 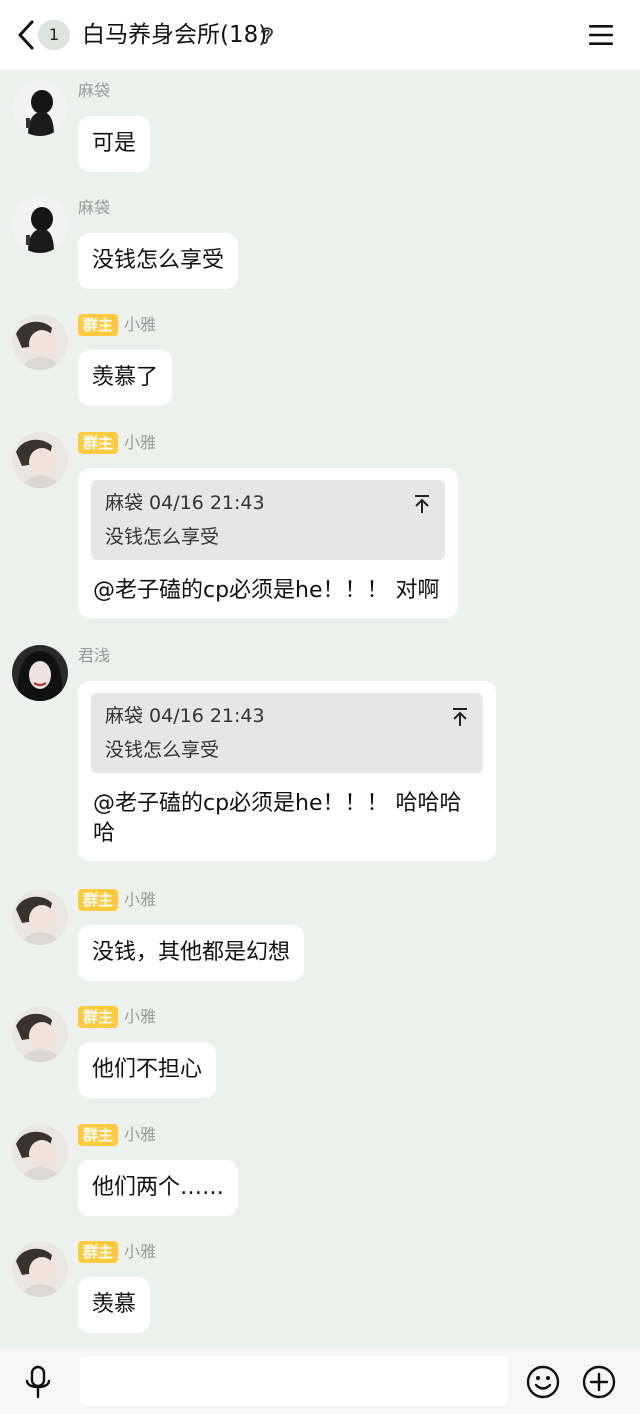 What do you see at coordinates (277, 818) in the screenshot?
I see `reply-text: @老子磕的cp必须是he！！！ 哈哈哈哈` at bounding box center [277, 818].